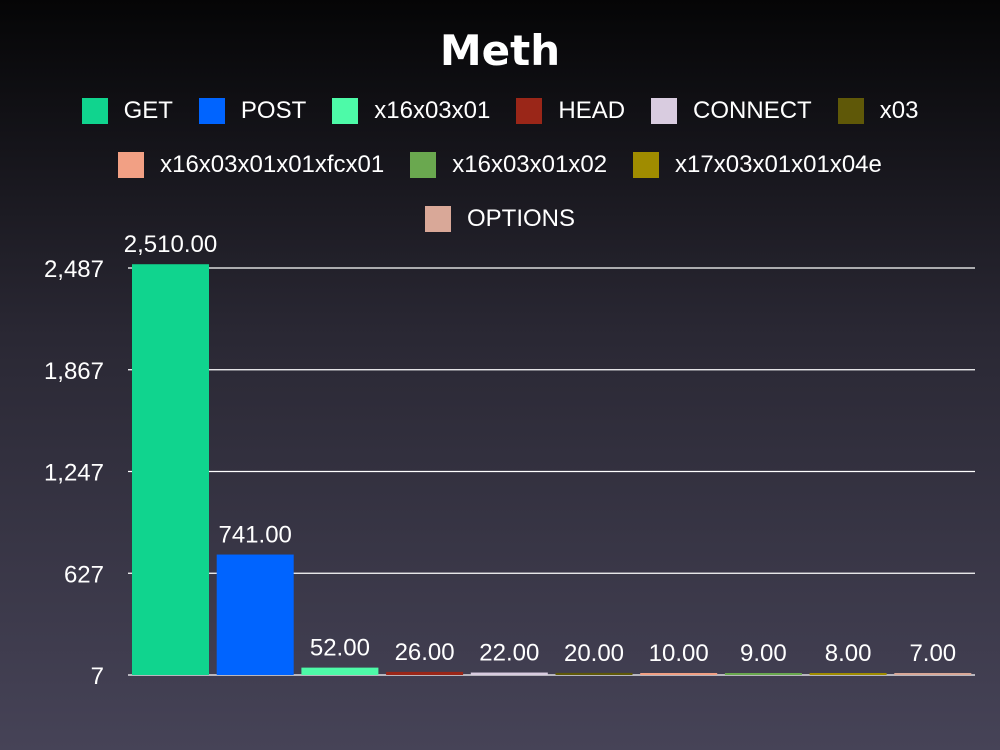 Image resolution: width=1000 pixels, height=750 pixels. Describe the element at coordinates (848, 653) in the screenshot. I see `data-label: 8.00` at that location.